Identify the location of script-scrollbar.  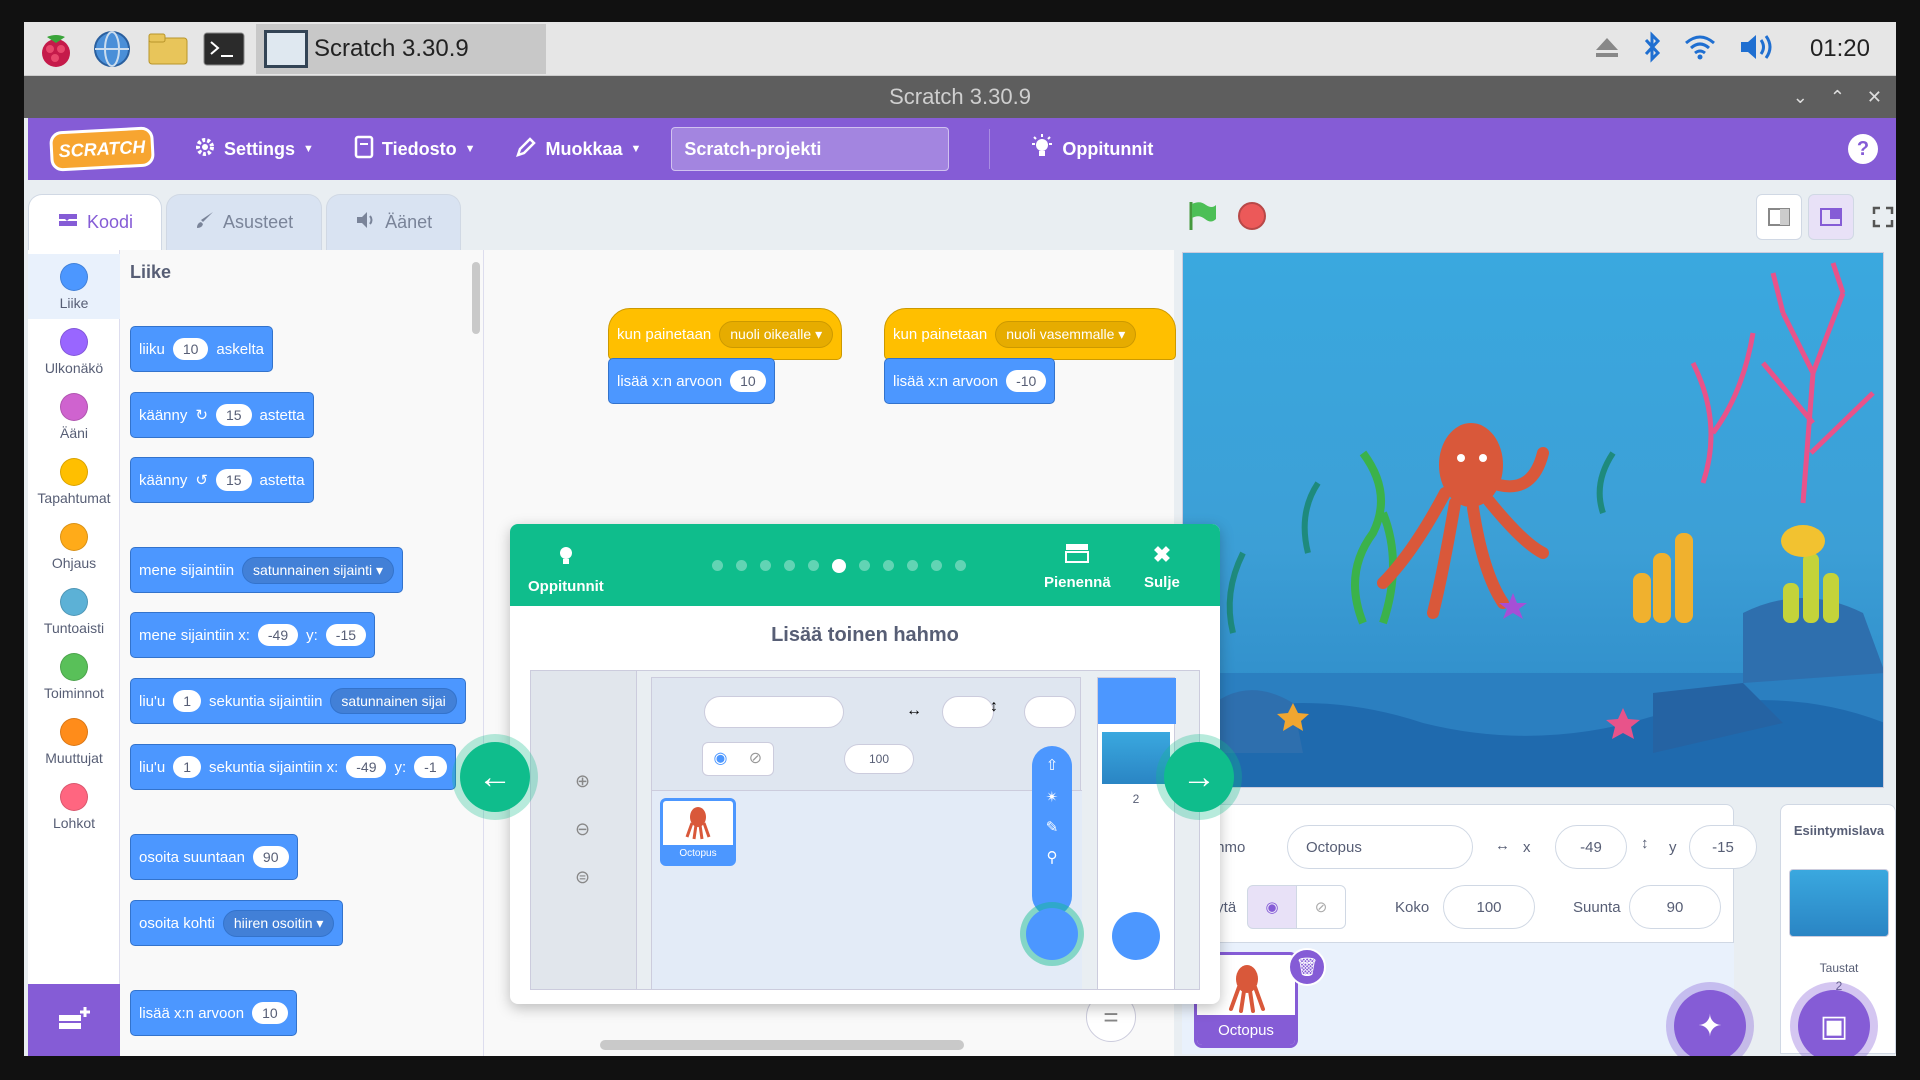
(782, 1045).